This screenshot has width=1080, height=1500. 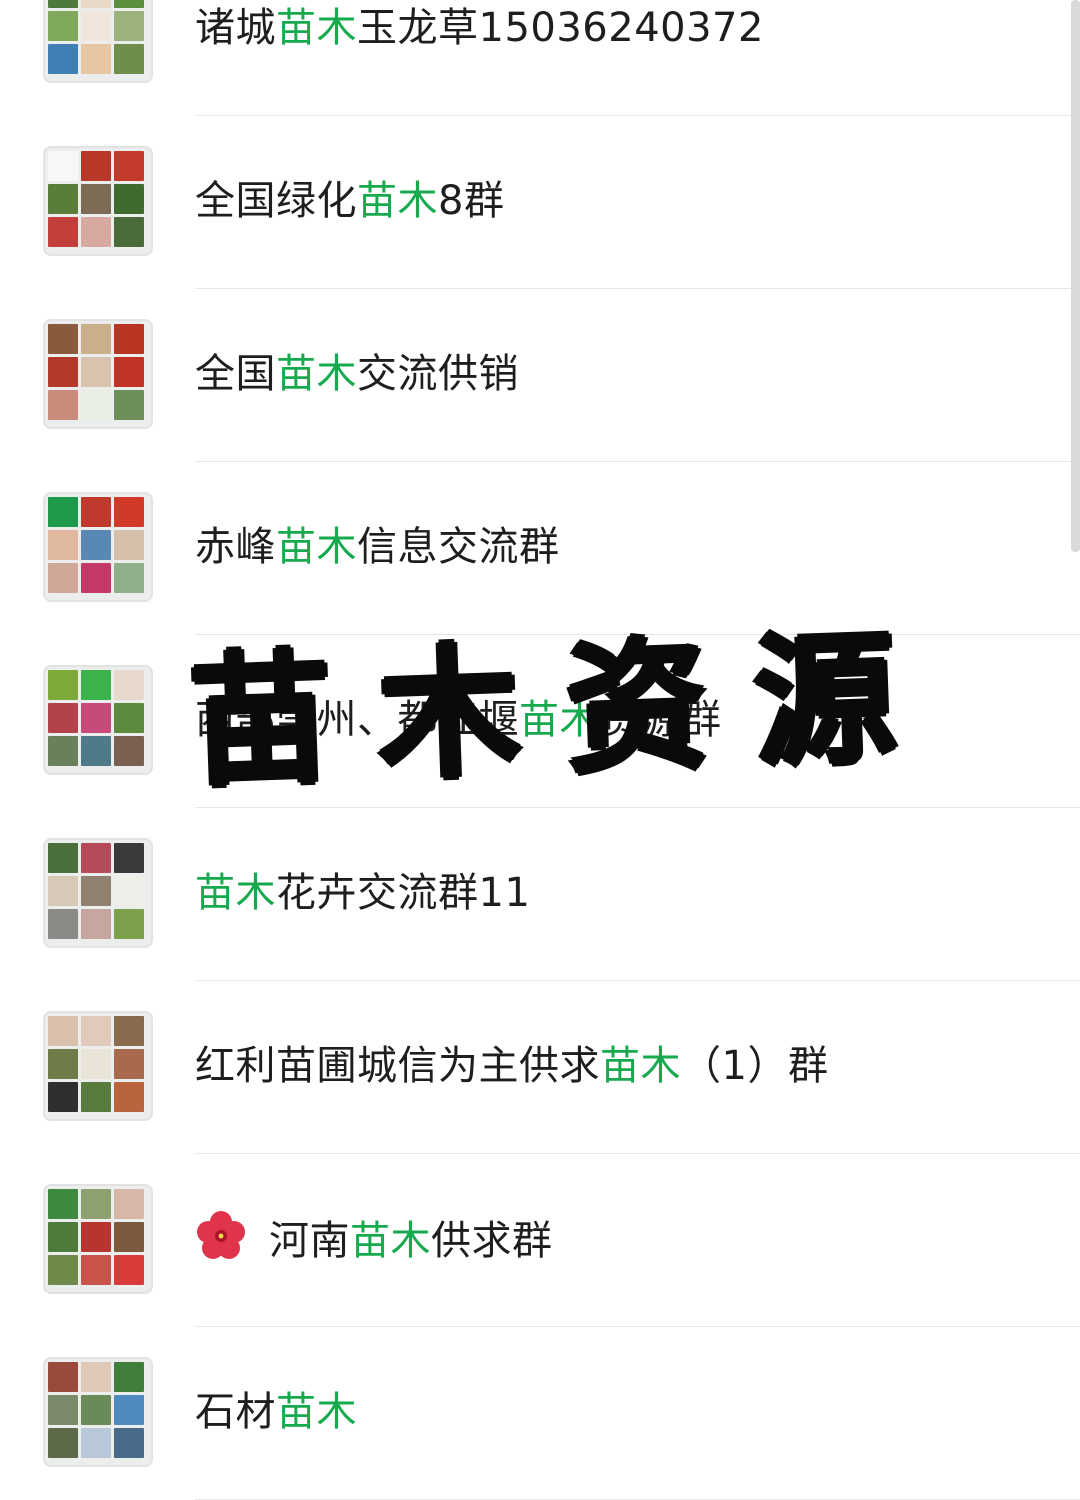 What do you see at coordinates (221, 1236) in the screenshot?
I see `hibiscus-icon` at bounding box center [221, 1236].